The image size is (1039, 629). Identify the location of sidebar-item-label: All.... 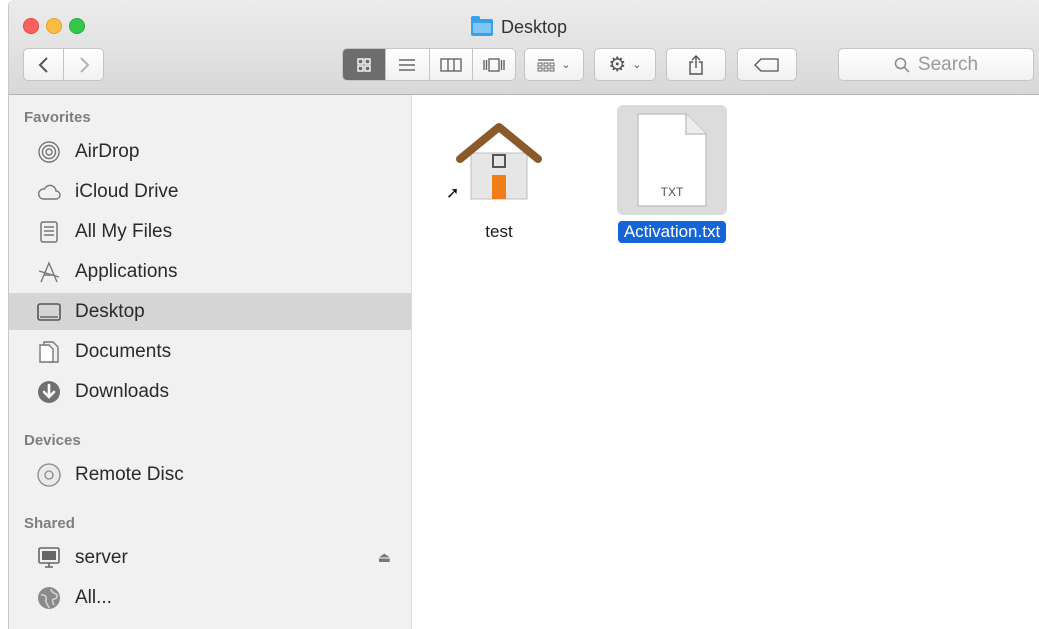
(93, 597).